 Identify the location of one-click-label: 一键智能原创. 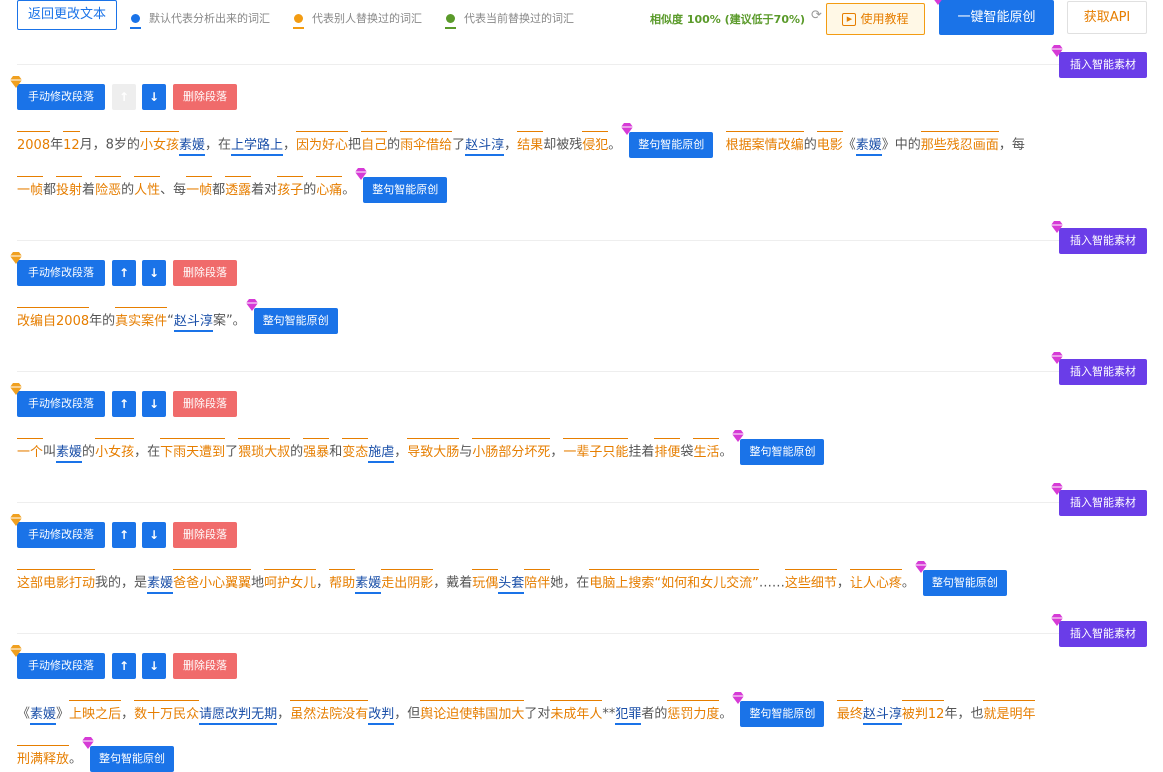
(996, 17).